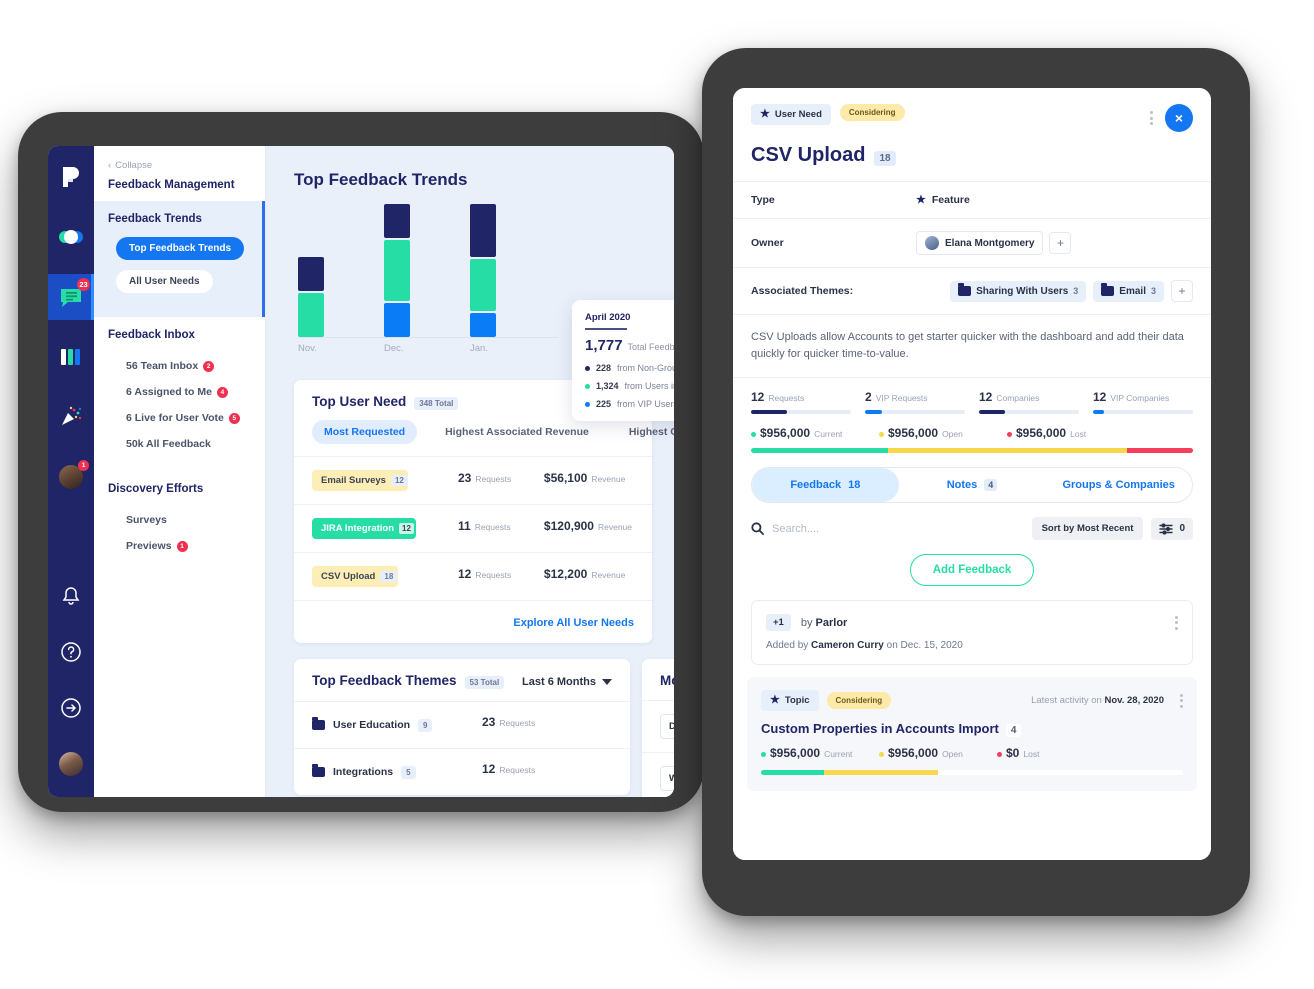  What do you see at coordinates (71, 596) in the screenshot?
I see `bell-icon` at bounding box center [71, 596].